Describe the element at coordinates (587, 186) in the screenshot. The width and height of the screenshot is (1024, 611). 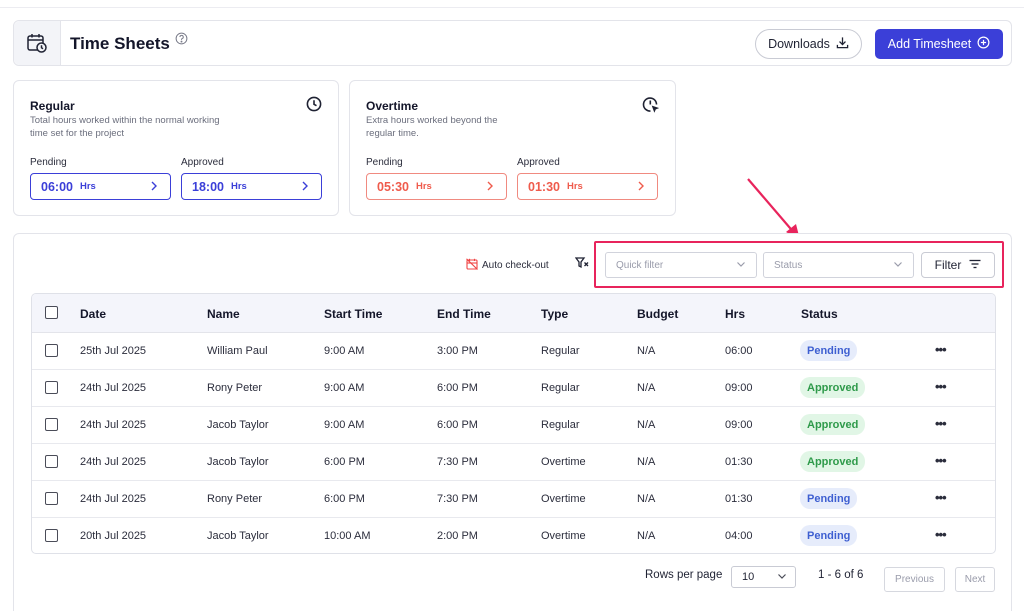
I see `overtime-approved-box: 01:30 Hrs` at that location.